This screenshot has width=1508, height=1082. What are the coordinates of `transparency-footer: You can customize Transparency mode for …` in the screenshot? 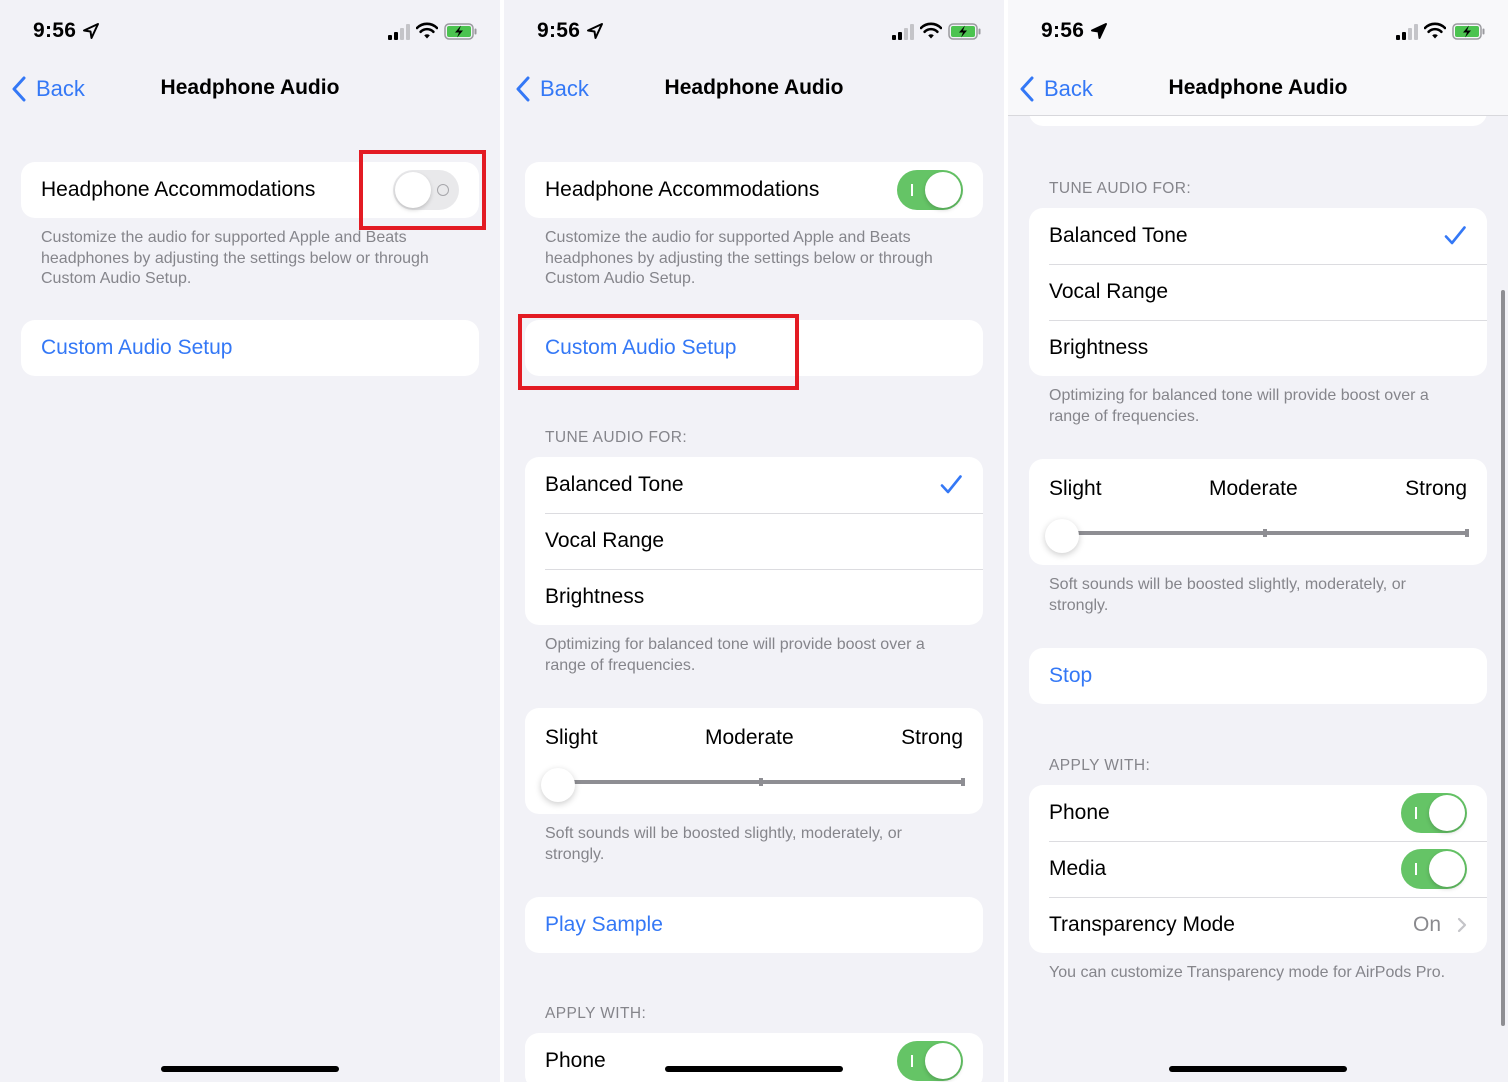 It's located at (1247, 972).